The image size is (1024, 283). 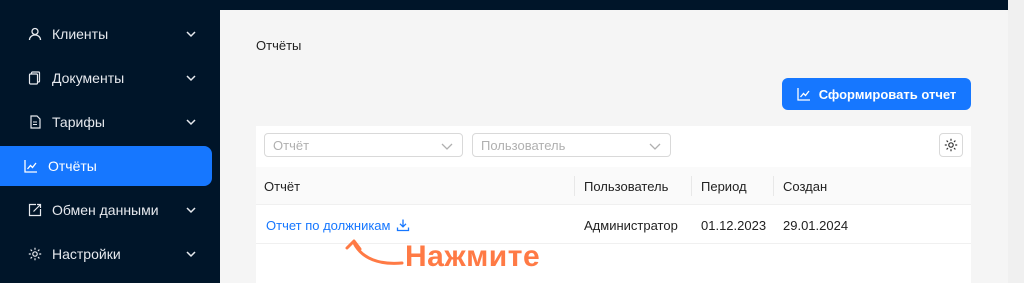 I want to click on page-title: Отчёты, so click(x=279, y=45).